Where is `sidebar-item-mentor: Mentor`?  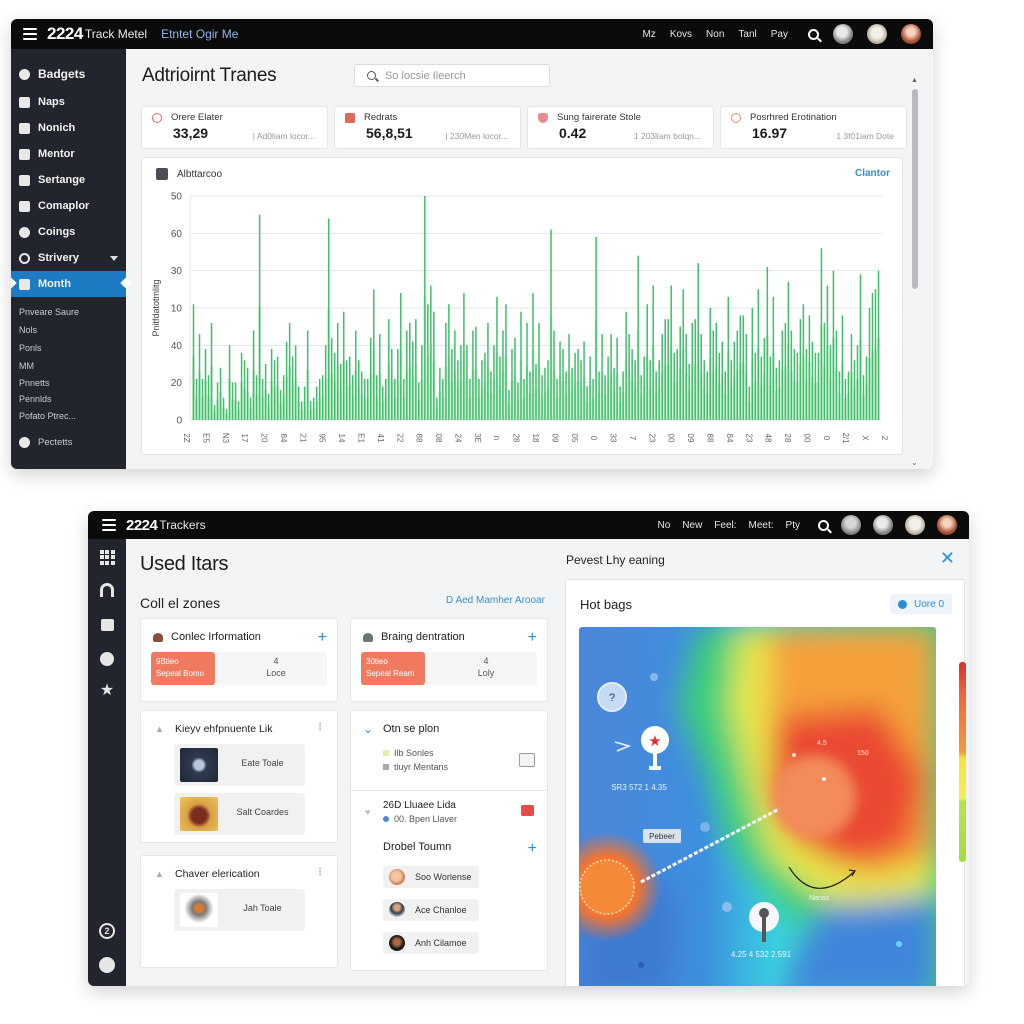
sidebar-item-mentor: Mentor is located at coordinates (68, 154).